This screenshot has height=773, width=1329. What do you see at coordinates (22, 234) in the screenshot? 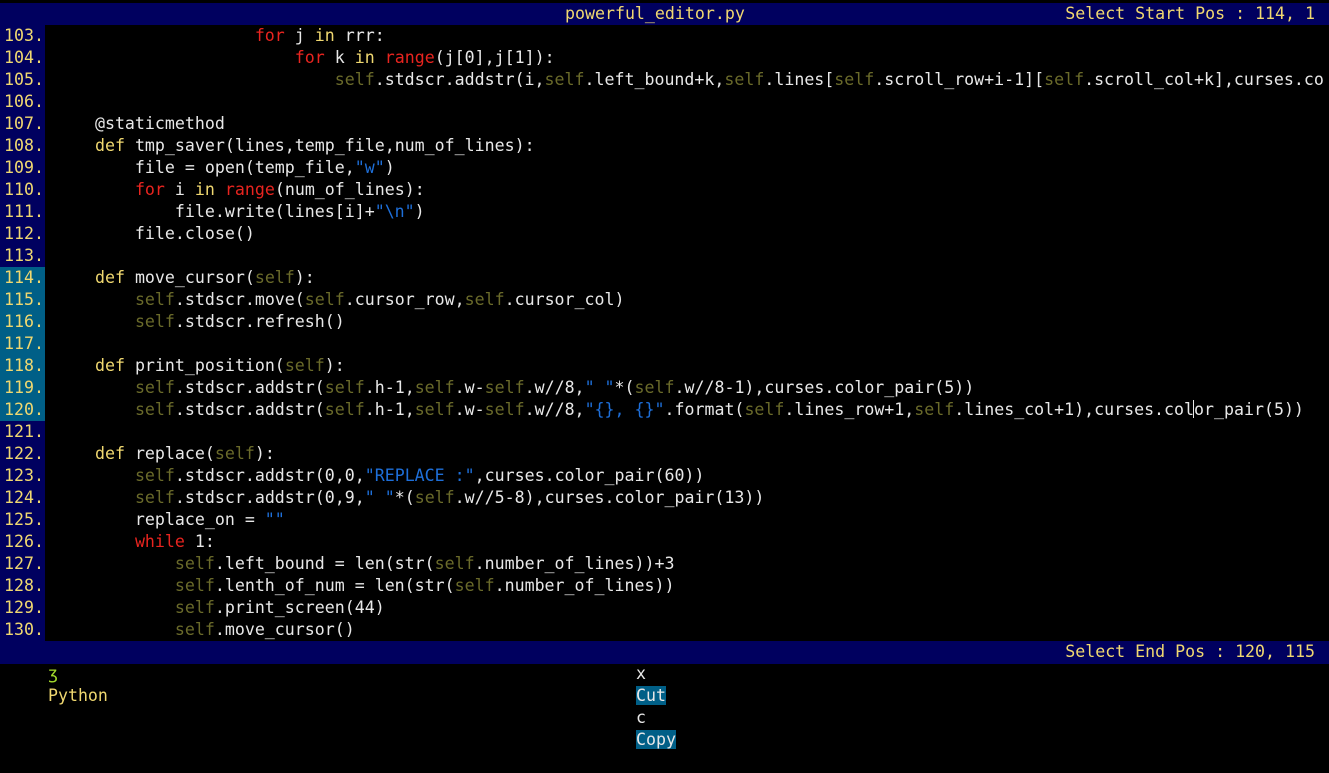
I see `line-number: 112.` at bounding box center [22, 234].